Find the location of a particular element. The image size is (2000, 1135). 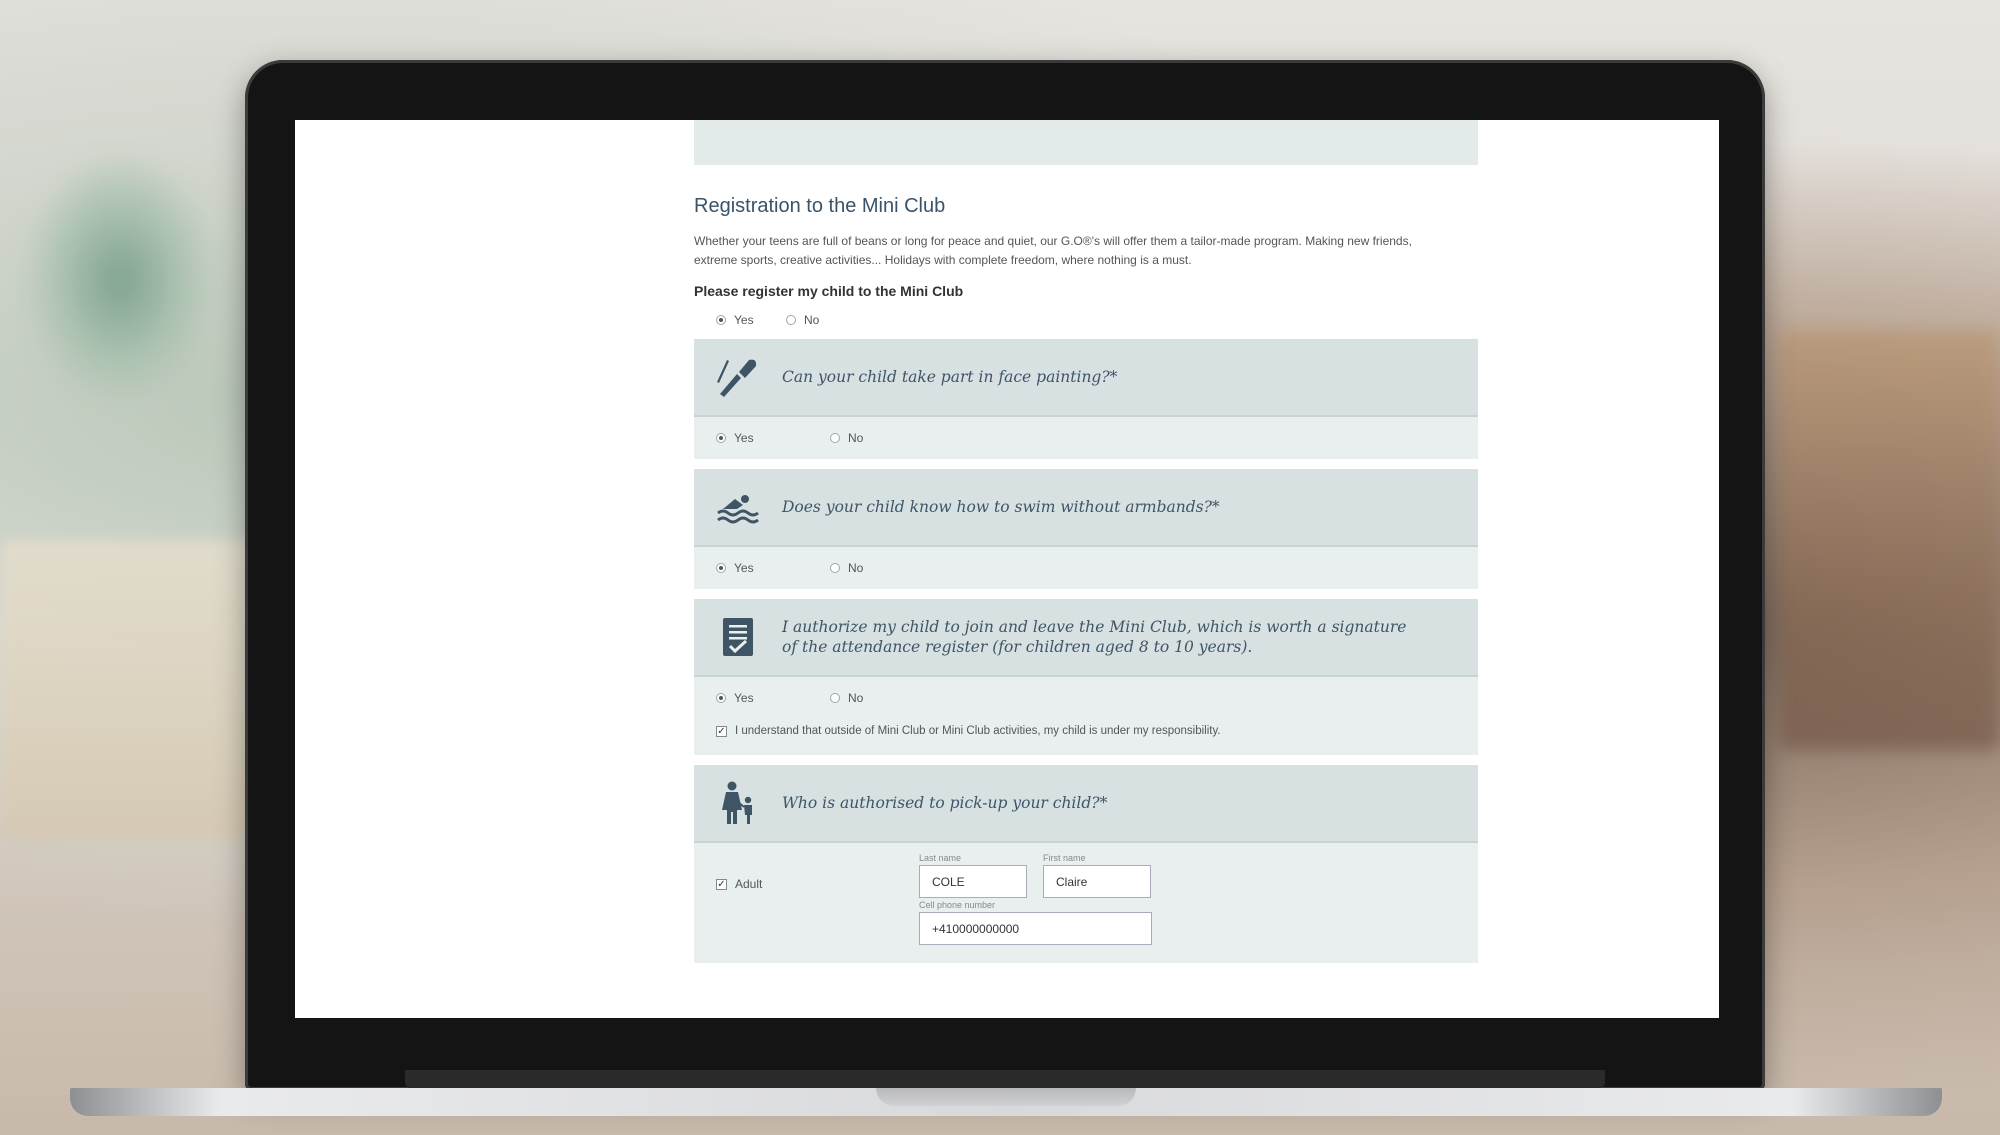

face-painting-yes-label: Yes is located at coordinates (744, 438).